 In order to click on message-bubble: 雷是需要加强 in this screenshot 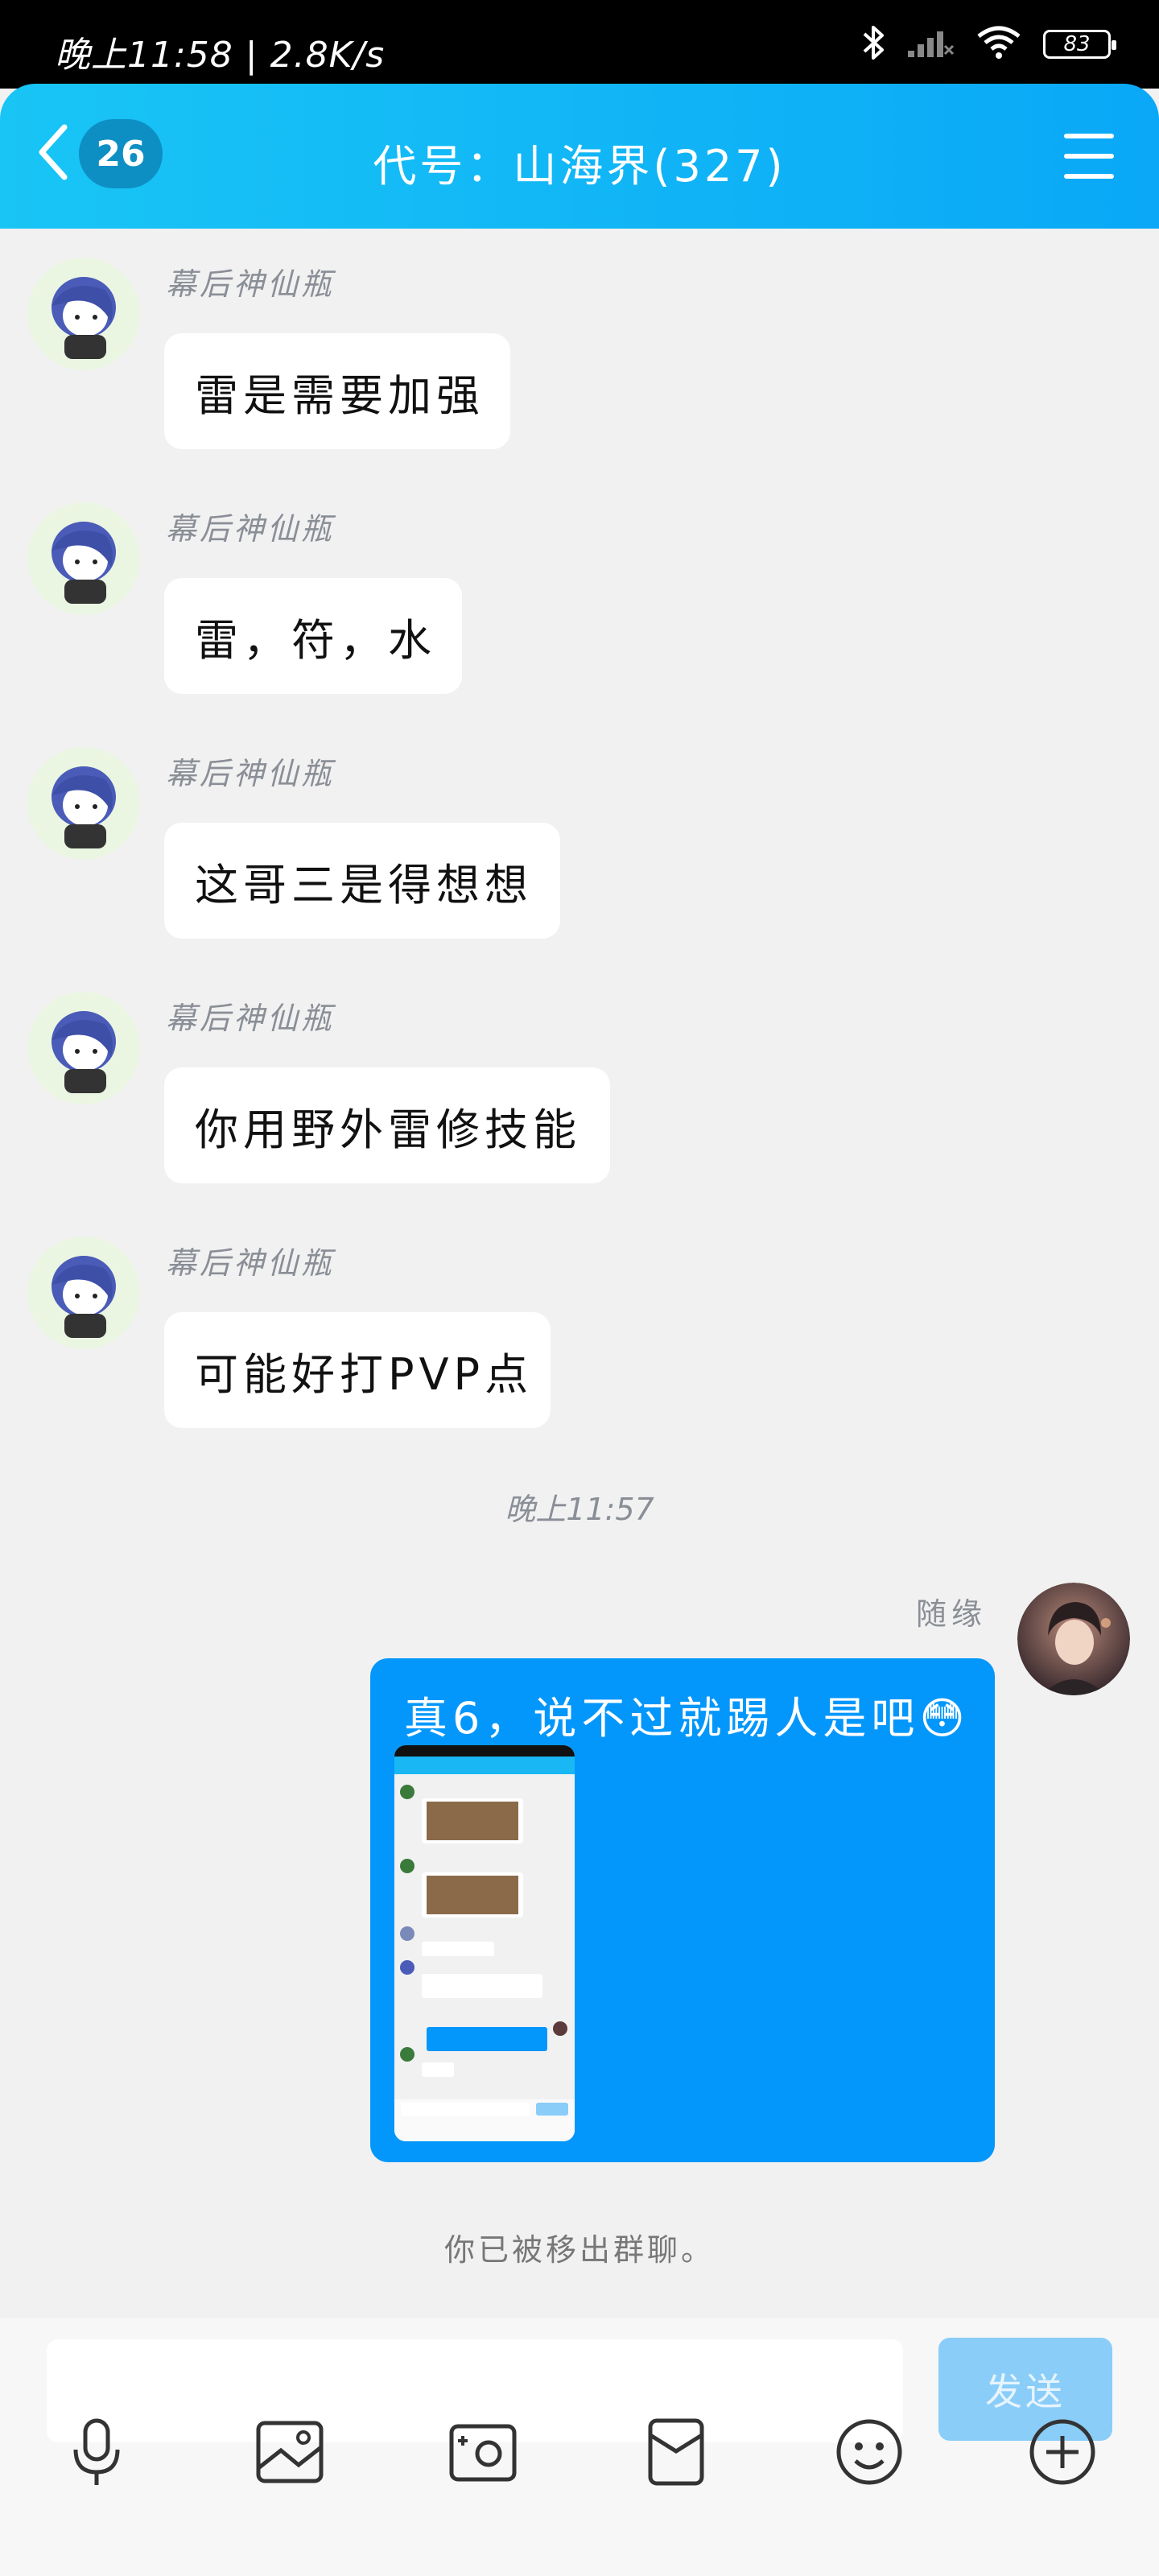, I will do `click(337, 391)`.